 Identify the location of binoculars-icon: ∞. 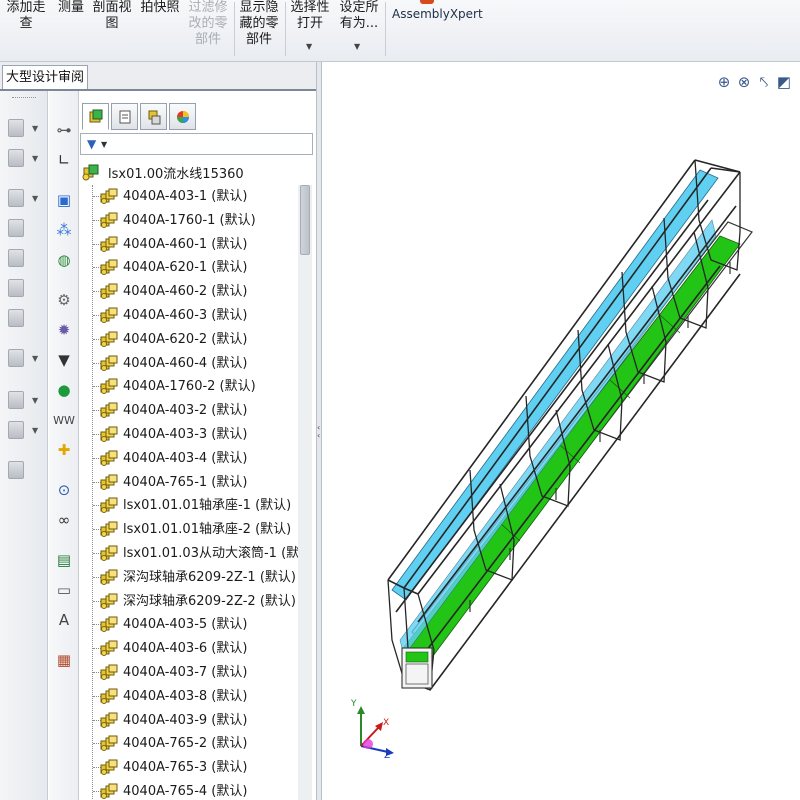
(64, 520).